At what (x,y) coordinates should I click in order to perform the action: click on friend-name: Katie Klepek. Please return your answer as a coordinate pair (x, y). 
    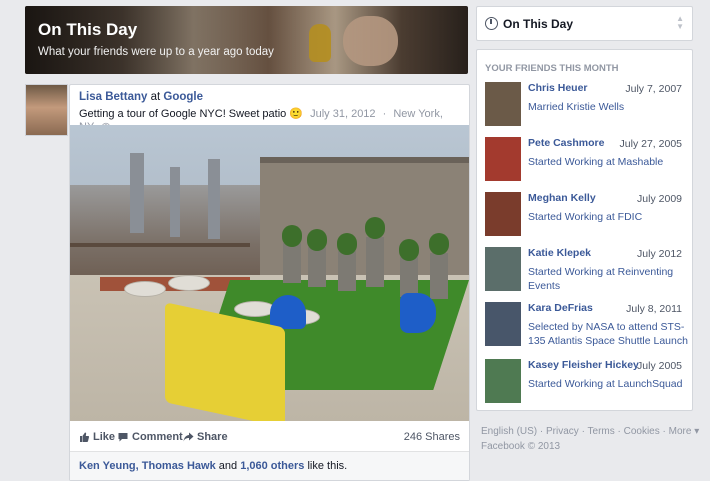
    Looking at the image, I should click on (559, 253).